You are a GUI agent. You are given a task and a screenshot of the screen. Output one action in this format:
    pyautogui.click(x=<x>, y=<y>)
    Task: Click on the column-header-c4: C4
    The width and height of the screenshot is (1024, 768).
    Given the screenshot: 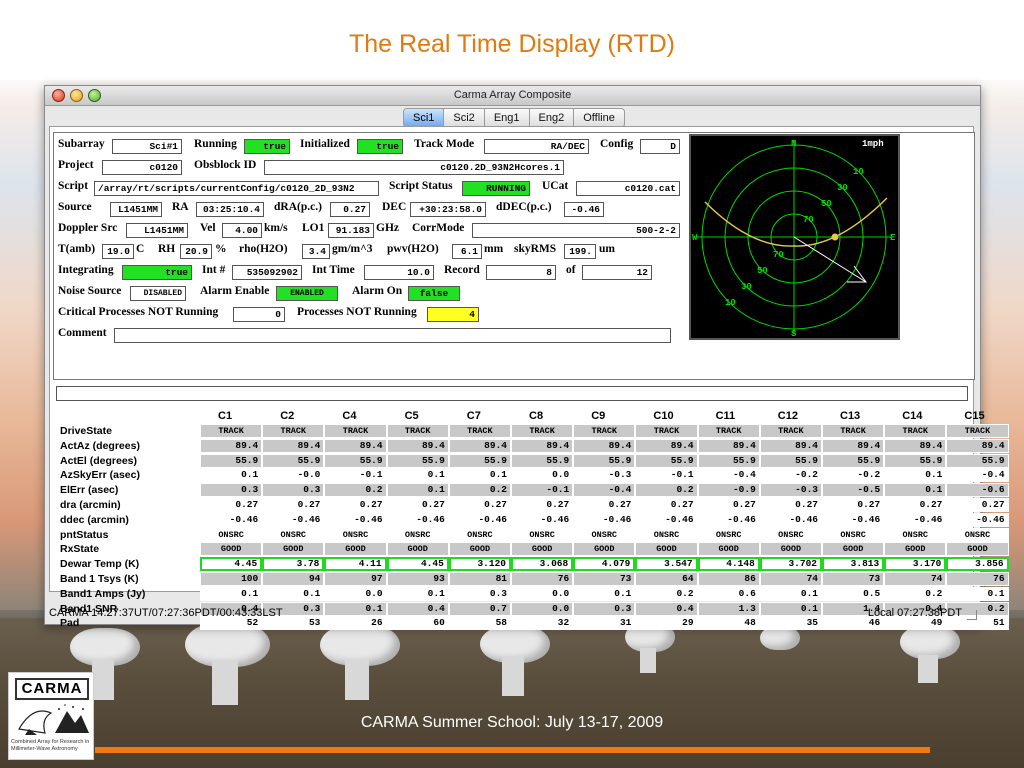 What is the action you would take?
    pyautogui.click(x=349, y=416)
    